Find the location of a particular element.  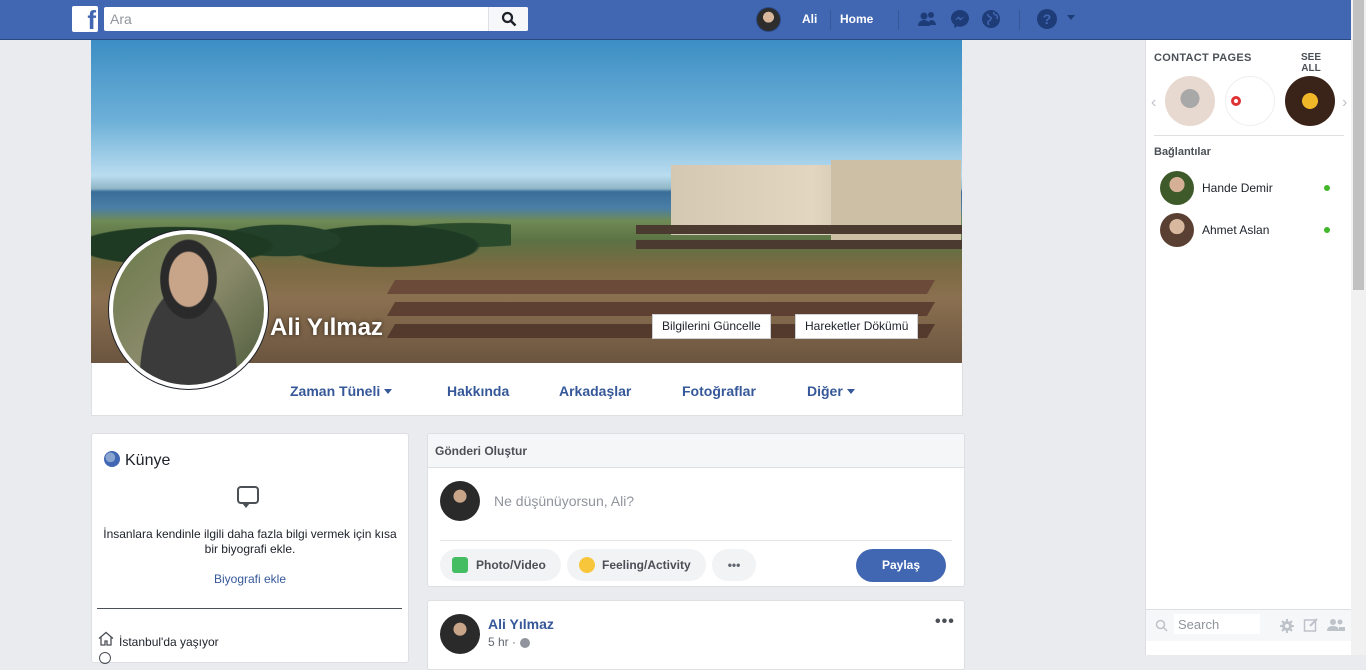

user-name-link: Ali is located at coordinates (809, 19).